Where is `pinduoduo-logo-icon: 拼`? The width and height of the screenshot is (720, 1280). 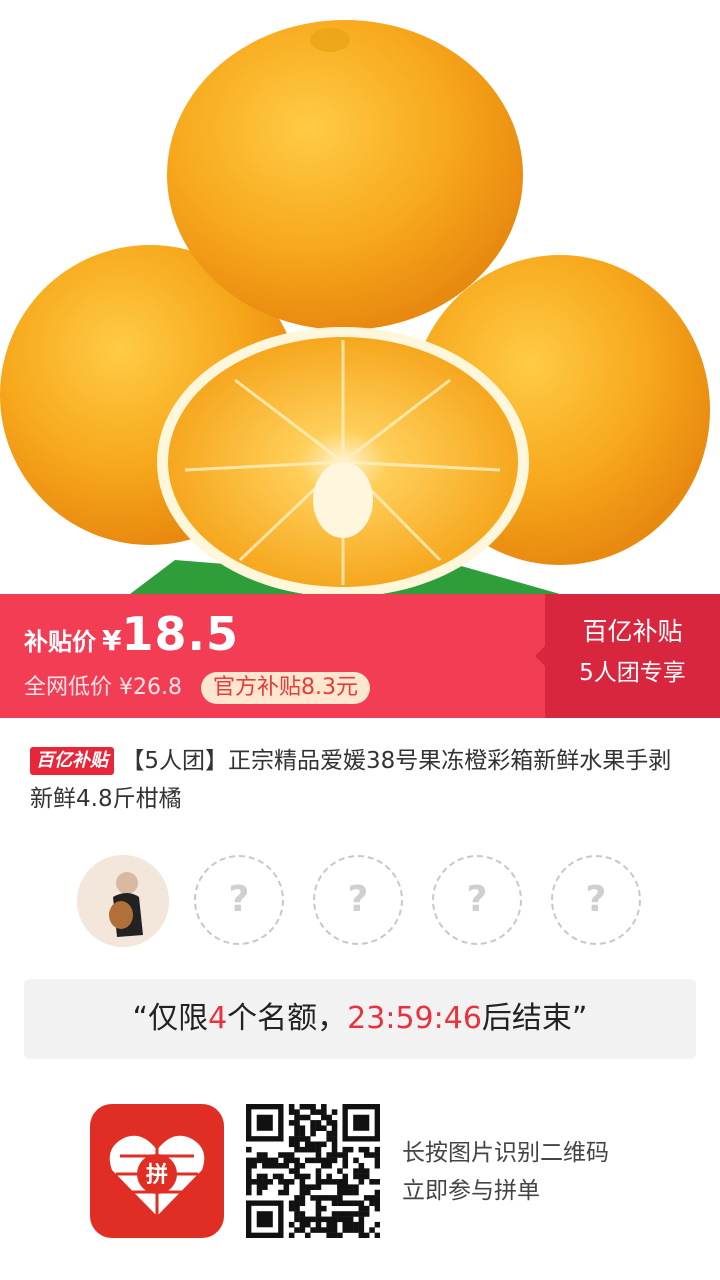 pinduoduo-logo-icon: 拼 is located at coordinates (157, 1171).